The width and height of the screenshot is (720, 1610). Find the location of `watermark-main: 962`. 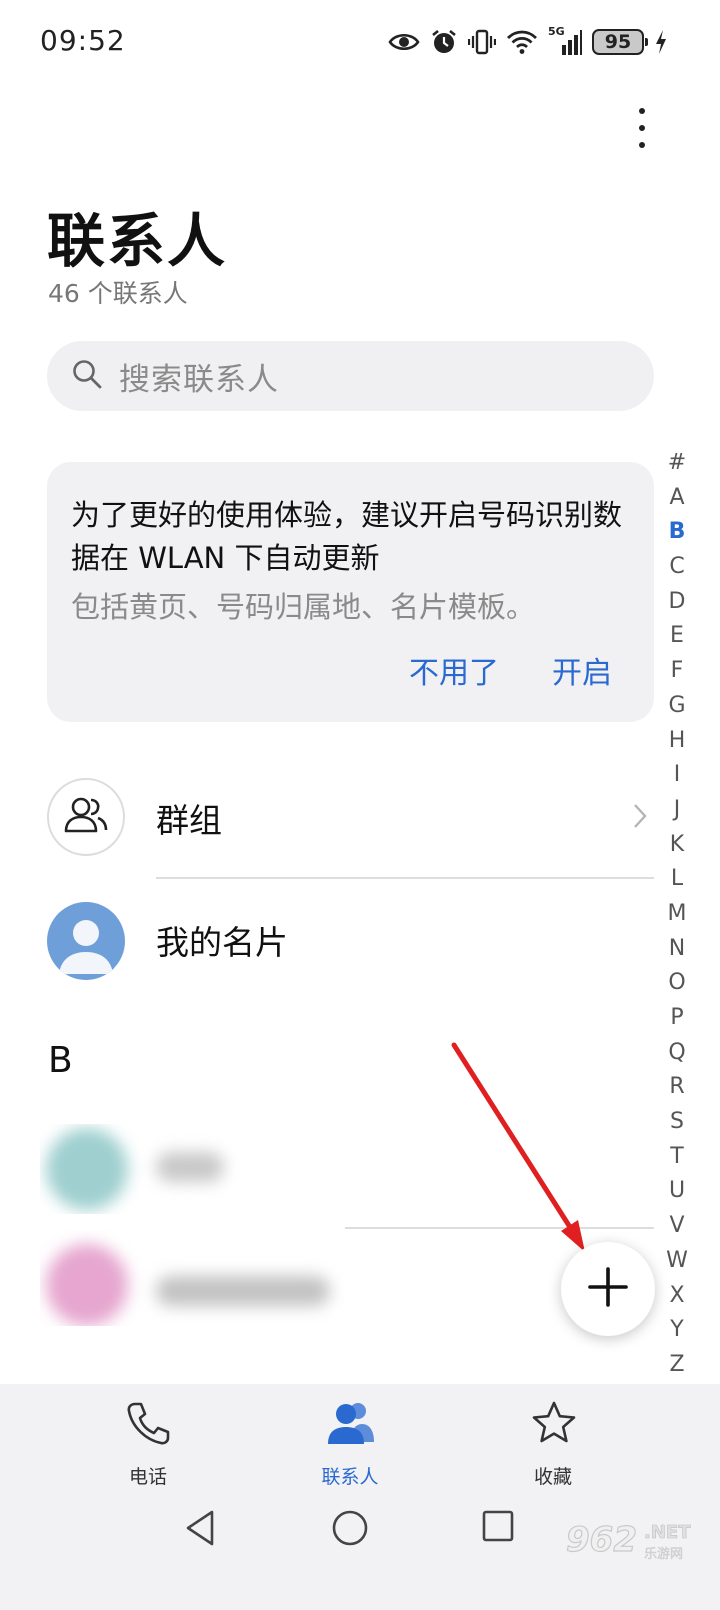

watermark-main: 962 is located at coordinates (601, 1539).